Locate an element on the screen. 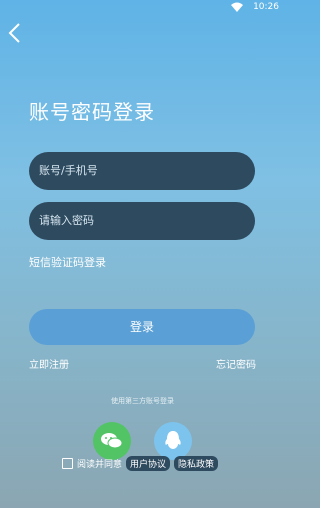 This screenshot has height=508, width=320. third-party-label: 使用第三方账号登录 is located at coordinates (142, 401).